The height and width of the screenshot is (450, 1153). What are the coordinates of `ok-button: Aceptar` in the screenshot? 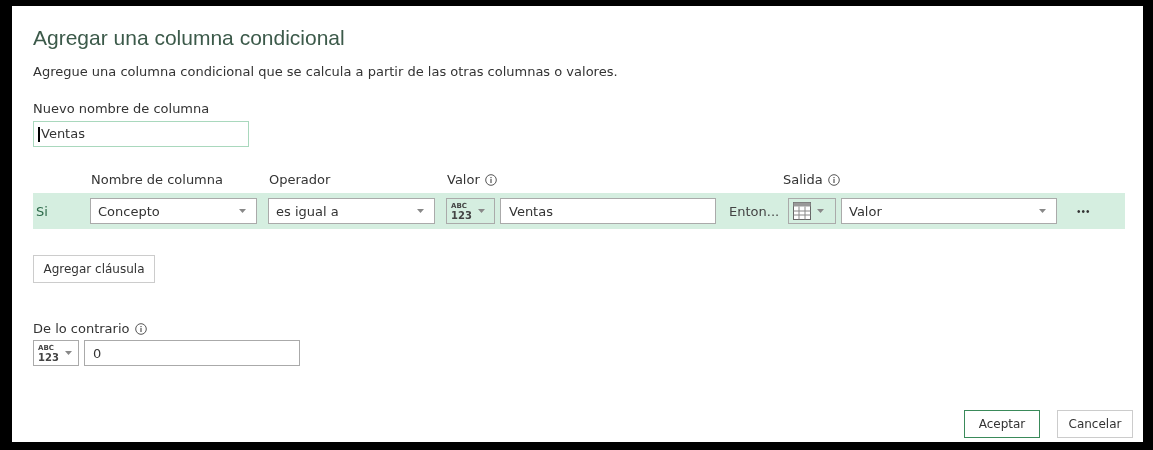 It's located at (1002, 424).